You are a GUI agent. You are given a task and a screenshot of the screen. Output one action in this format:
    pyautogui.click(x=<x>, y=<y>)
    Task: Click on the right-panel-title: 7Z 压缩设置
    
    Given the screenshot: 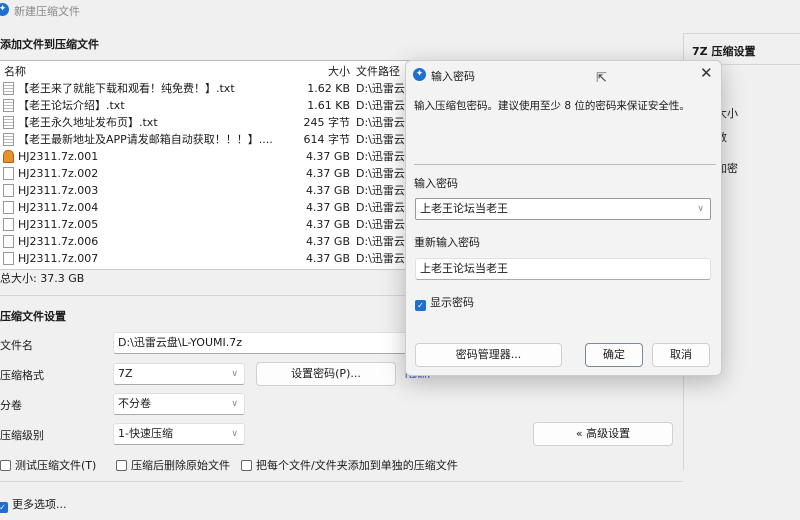 What is the action you would take?
    pyautogui.click(x=724, y=51)
    